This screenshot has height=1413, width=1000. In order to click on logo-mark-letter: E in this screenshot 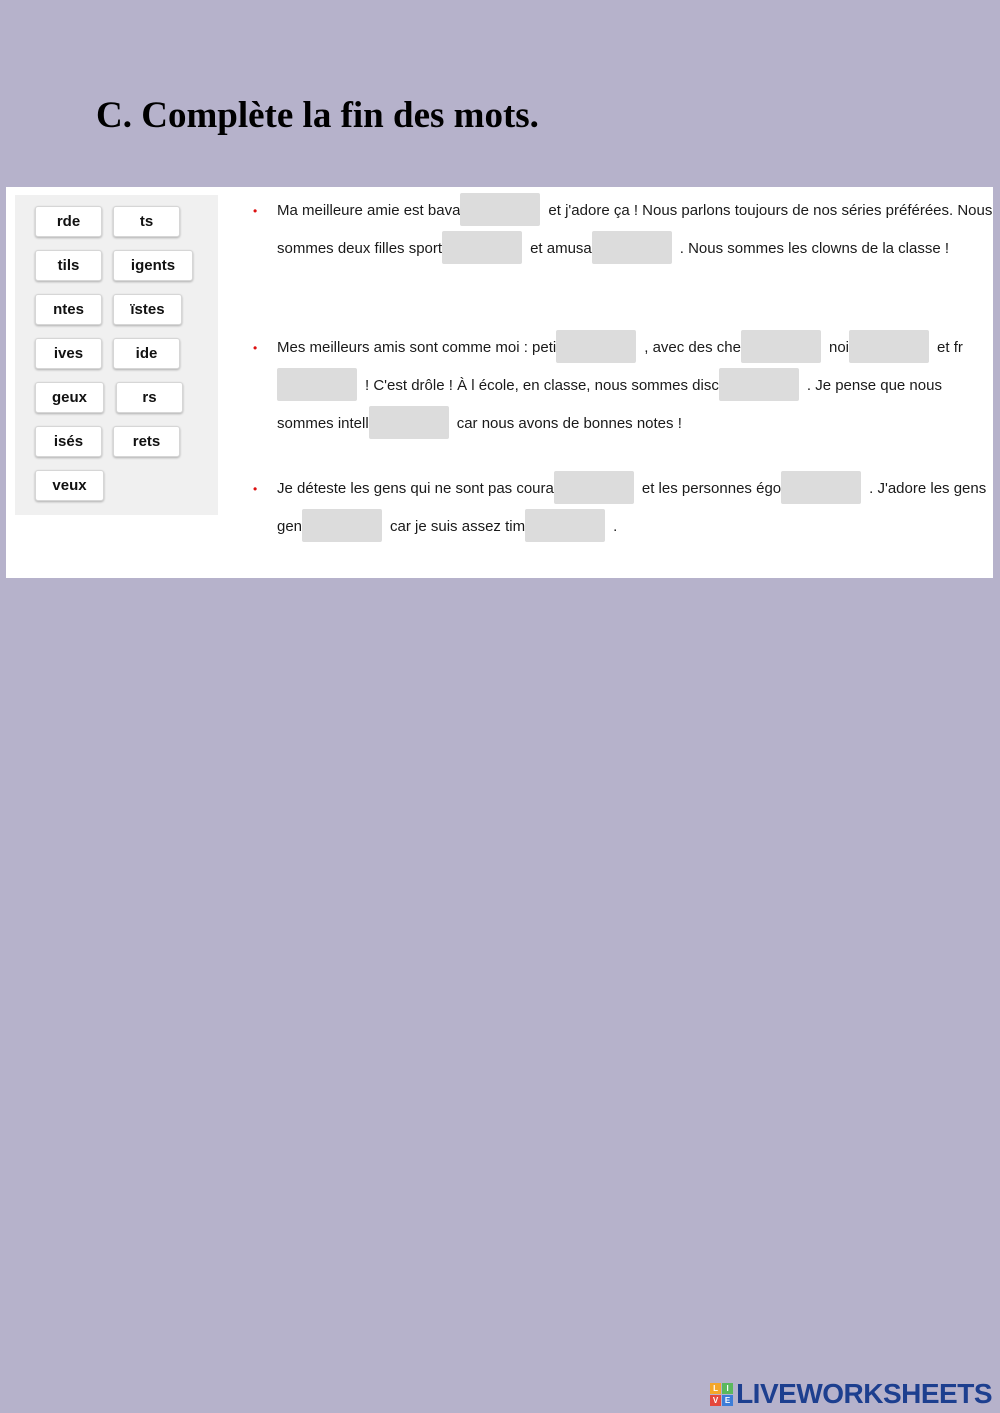, I will do `click(728, 1400)`.